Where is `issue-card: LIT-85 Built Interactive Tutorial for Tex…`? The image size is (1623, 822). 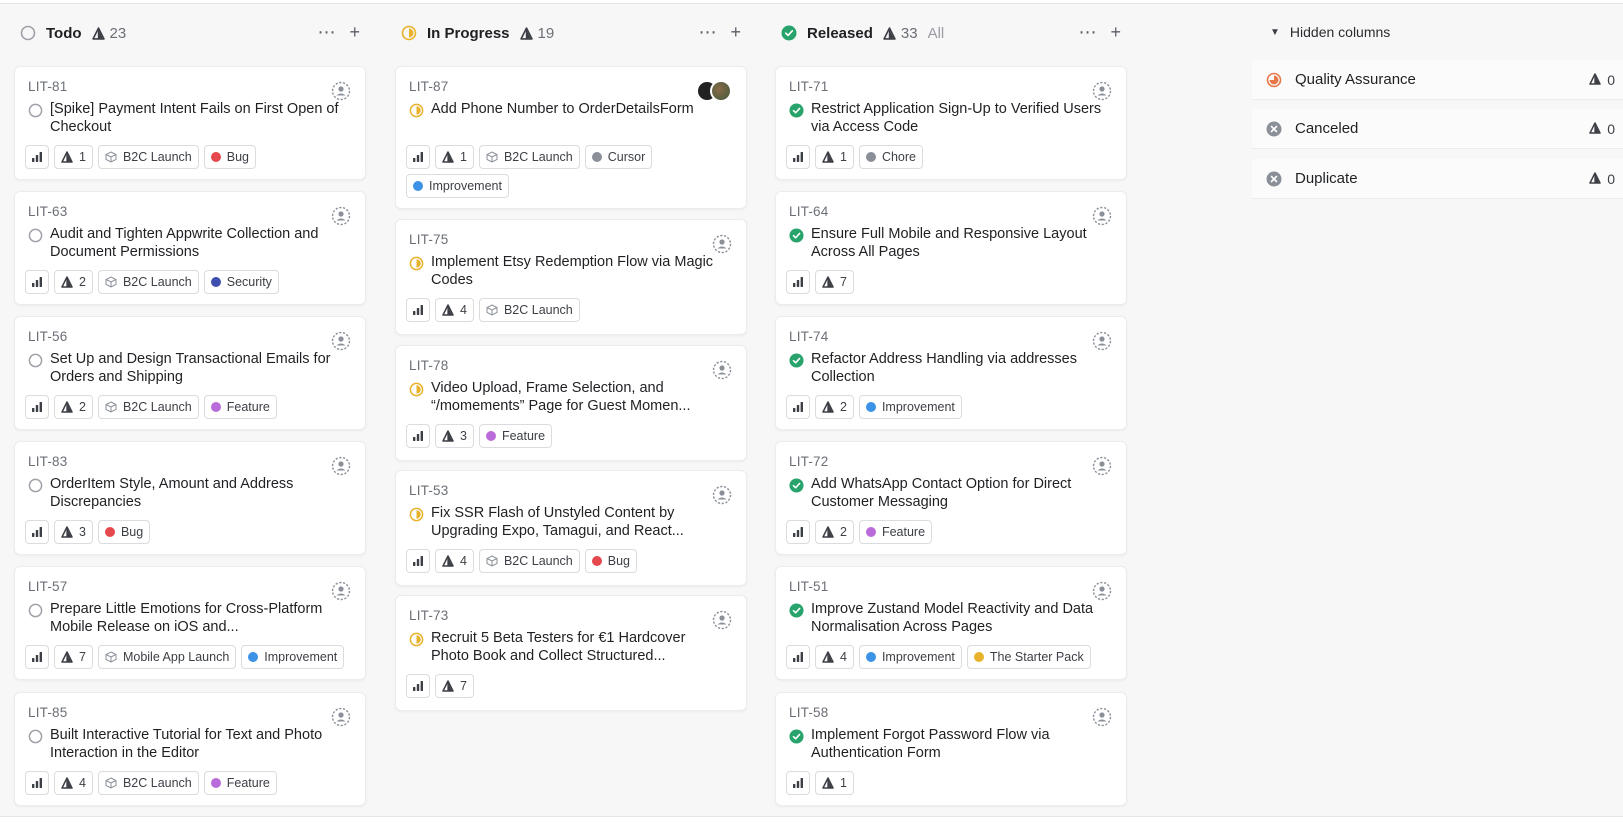
issue-card: LIT-85 Built Interactive Tutorial for Tex… is located at coordinates (190, 749).